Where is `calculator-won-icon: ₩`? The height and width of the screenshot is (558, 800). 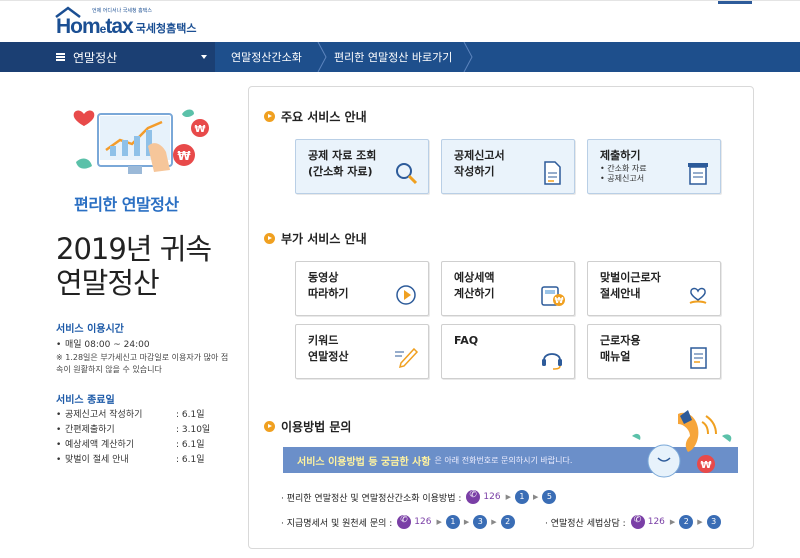
calculator-won-icon: ₩ is located at coordinates (553, 296).